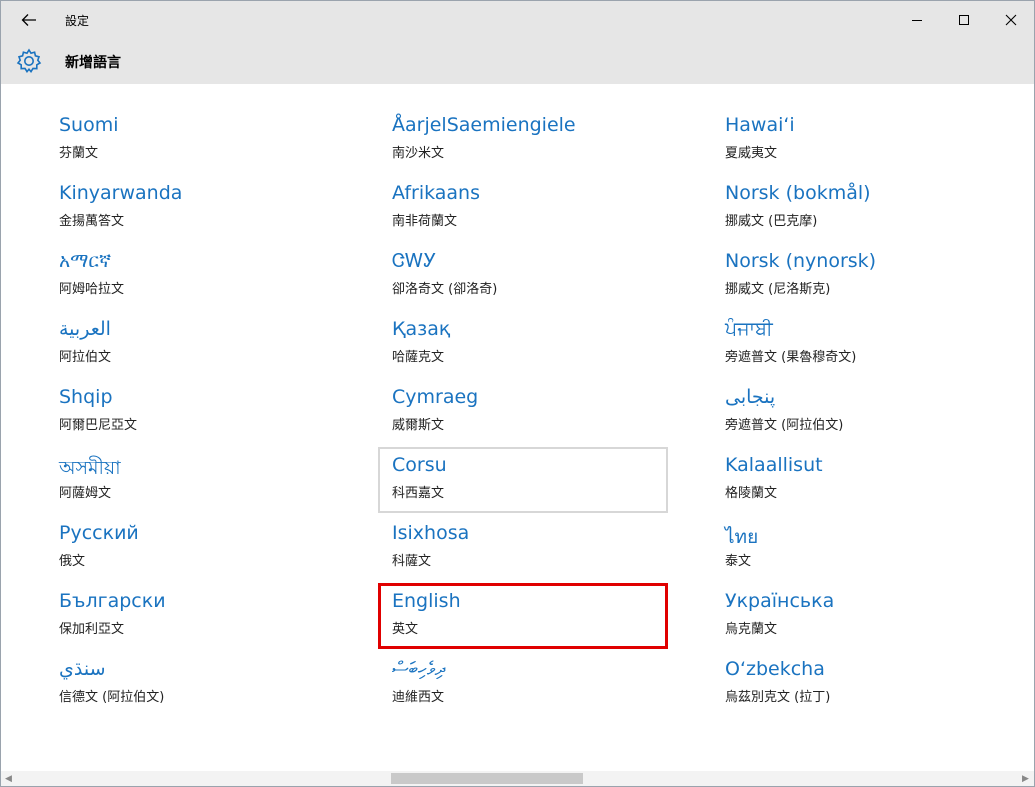 The height and width of the screenshot is (787, 1035). What do you see at coordinates (742, 537) in the screenshot?
I see `language-native-name: ไทย` at bounding box center [742, 537].